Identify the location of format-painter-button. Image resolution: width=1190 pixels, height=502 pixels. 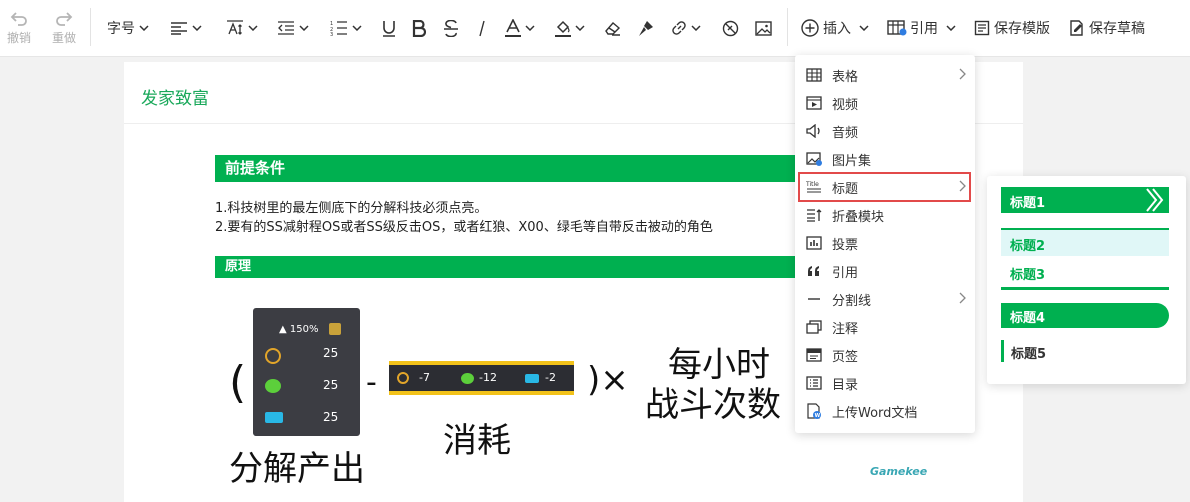
(645, 28).